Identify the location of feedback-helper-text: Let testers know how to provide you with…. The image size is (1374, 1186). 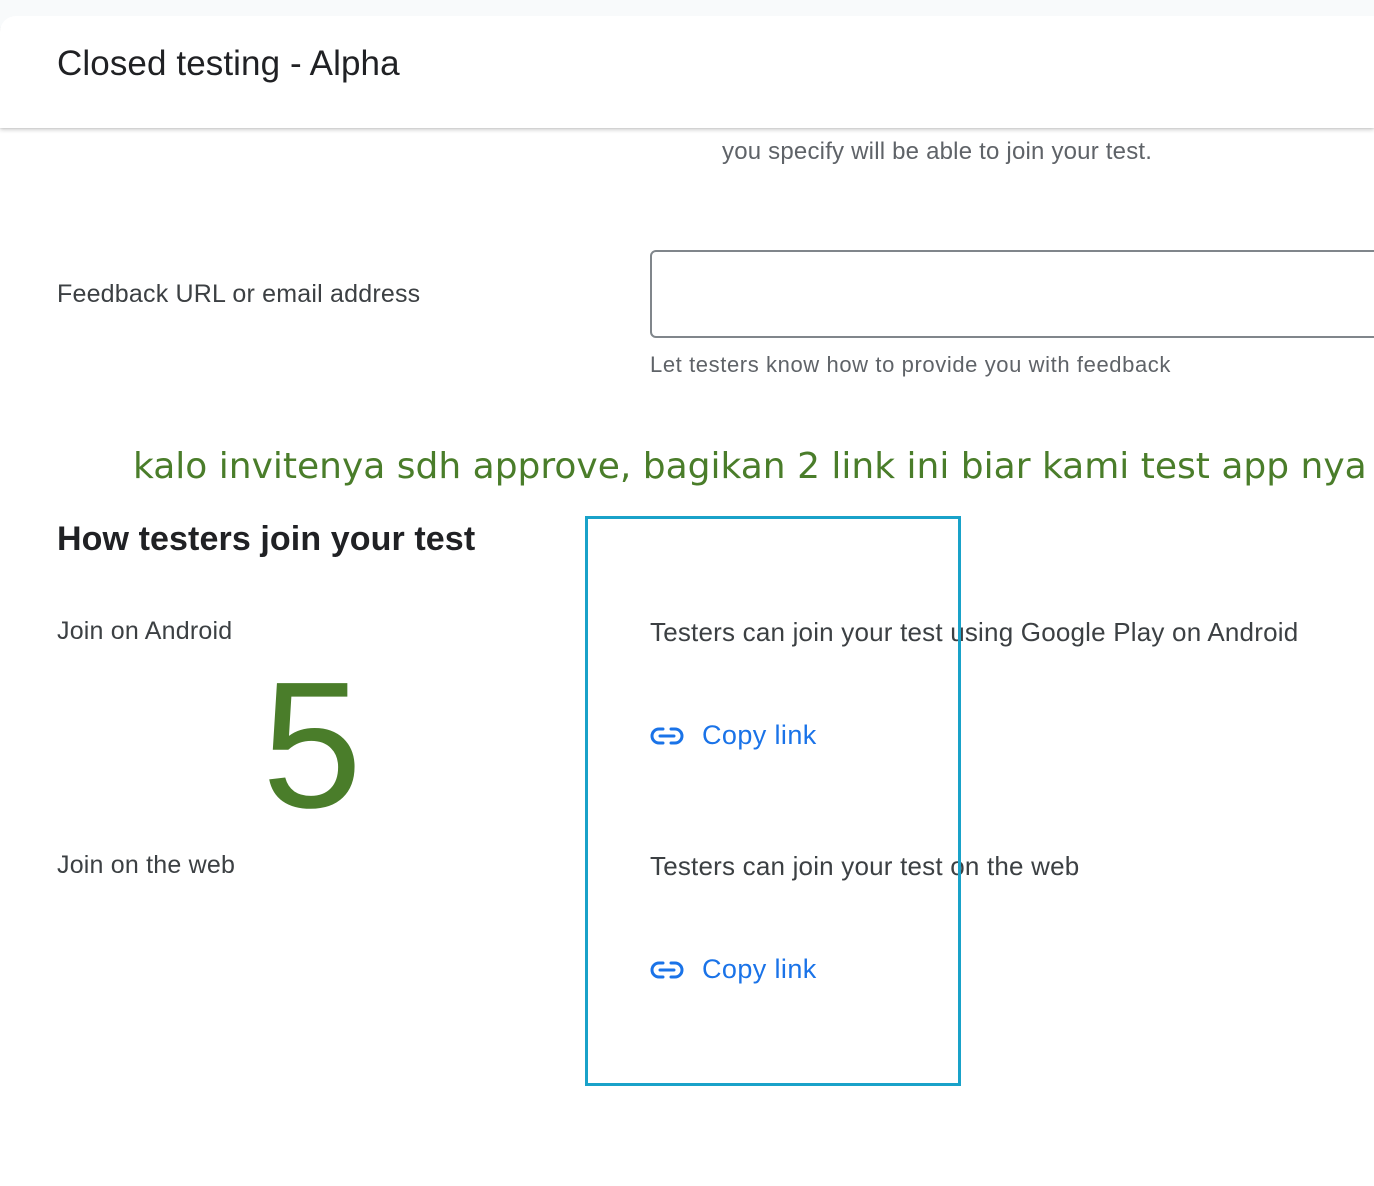
(911, 364).